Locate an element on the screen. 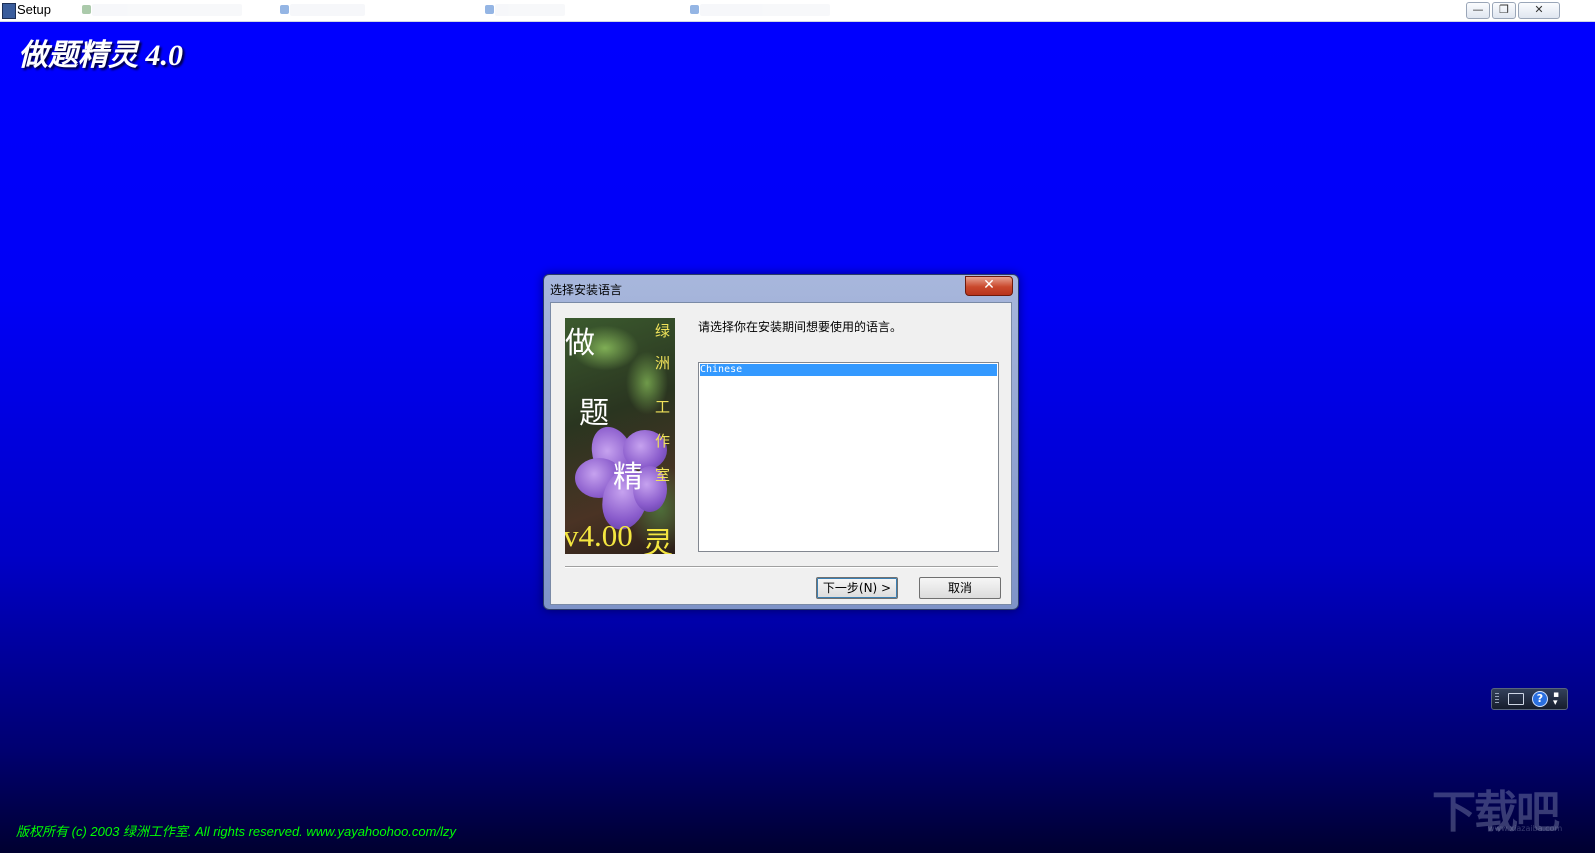 Image resolution: width=1595 pixels, height=853 pixels. splash-title-char: 灵 is located at coordinates (658, 540).